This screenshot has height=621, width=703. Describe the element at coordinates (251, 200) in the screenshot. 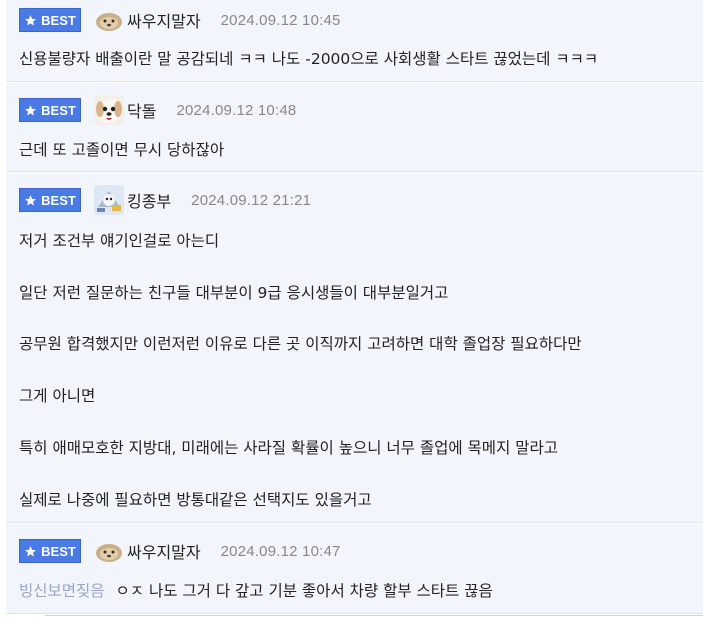

I see `comment-timestamp: 2024.09.12 21:21` at that location.